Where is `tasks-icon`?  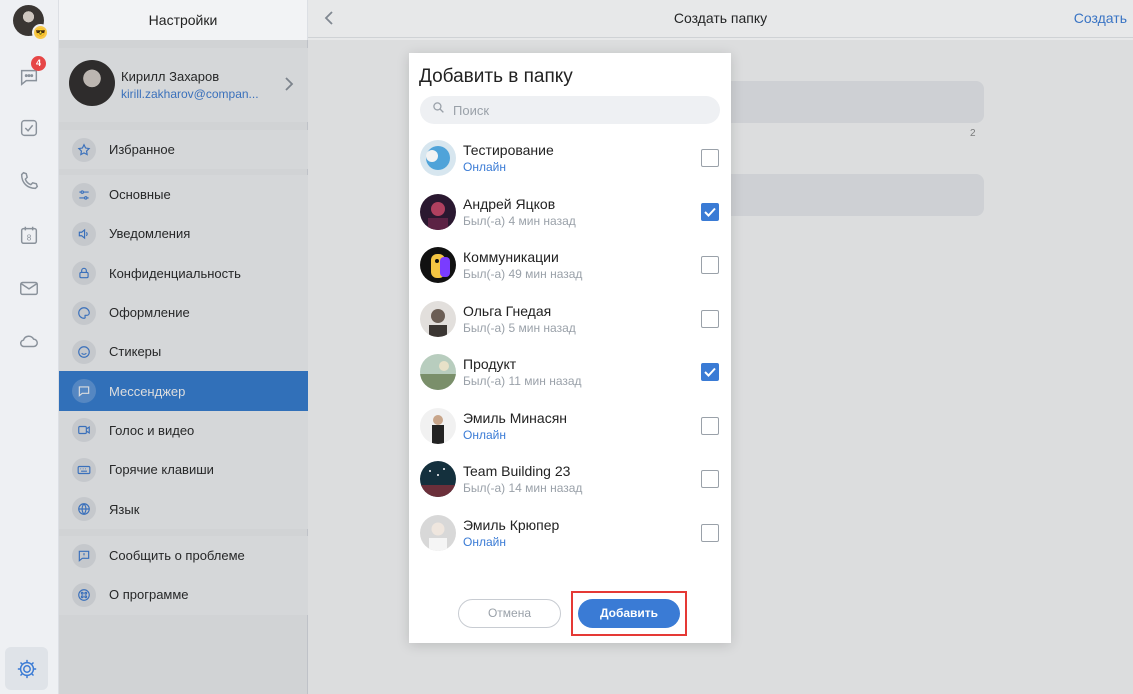 tasks-icon is located at coordinates (29, 128).